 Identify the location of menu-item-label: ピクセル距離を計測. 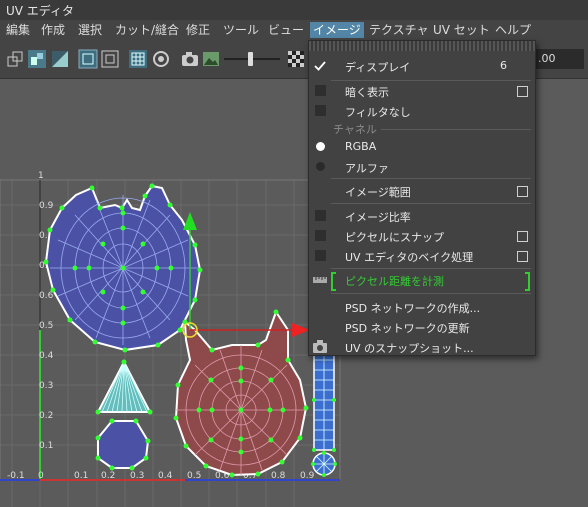
(394, 281).